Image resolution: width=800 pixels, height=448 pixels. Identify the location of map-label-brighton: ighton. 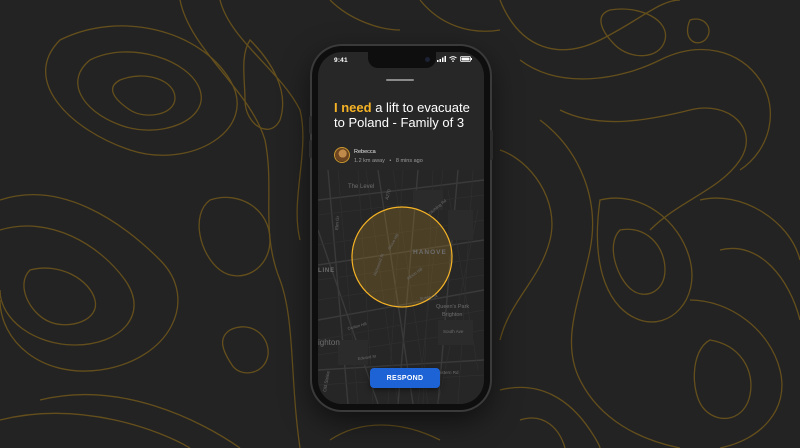
(329, 342).